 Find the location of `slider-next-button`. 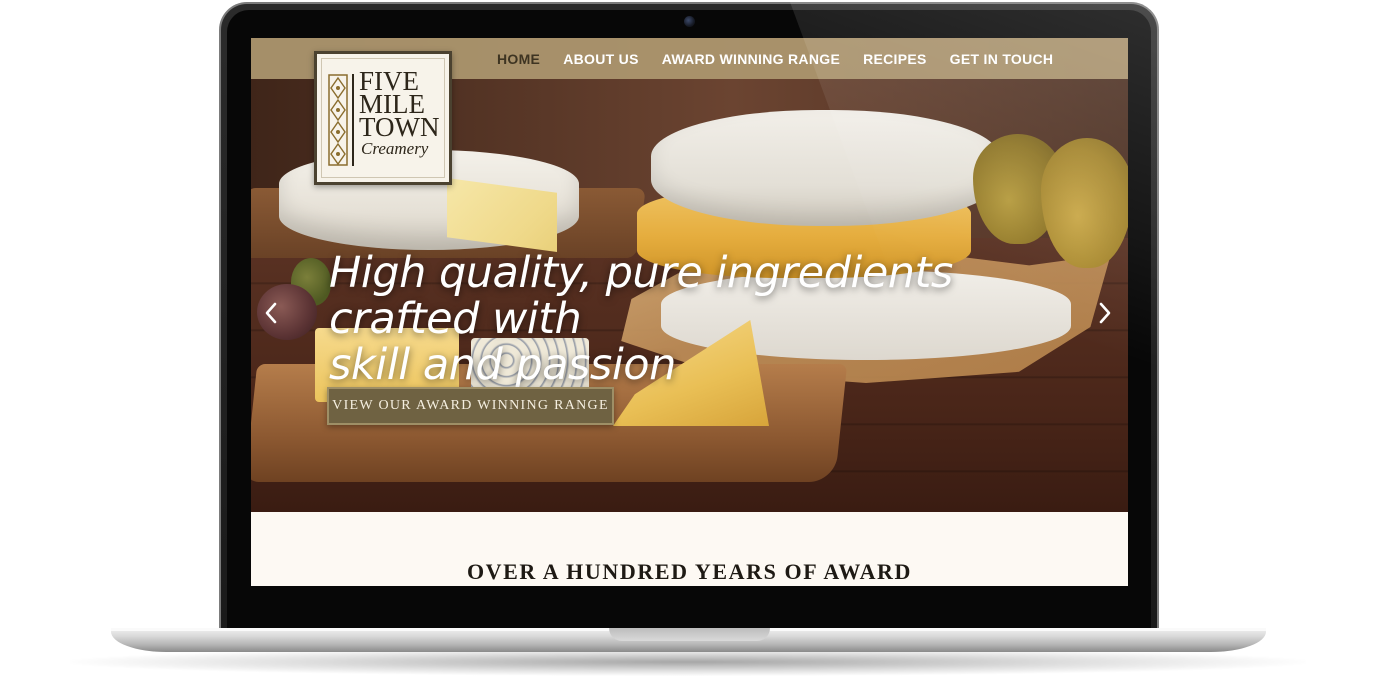

slider-next-button is located at coordinates (1105, 313).